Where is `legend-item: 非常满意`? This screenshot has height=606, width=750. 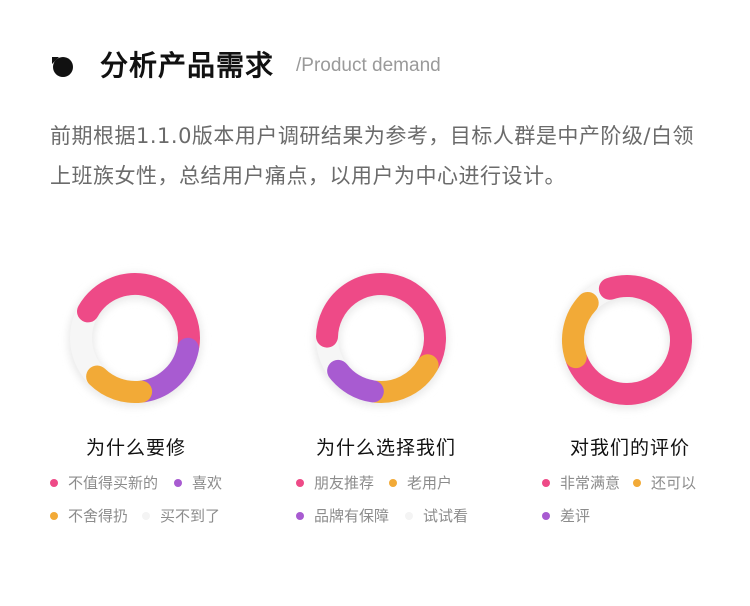
legend-item: 非常满意 is located at coordinates (581, 482).